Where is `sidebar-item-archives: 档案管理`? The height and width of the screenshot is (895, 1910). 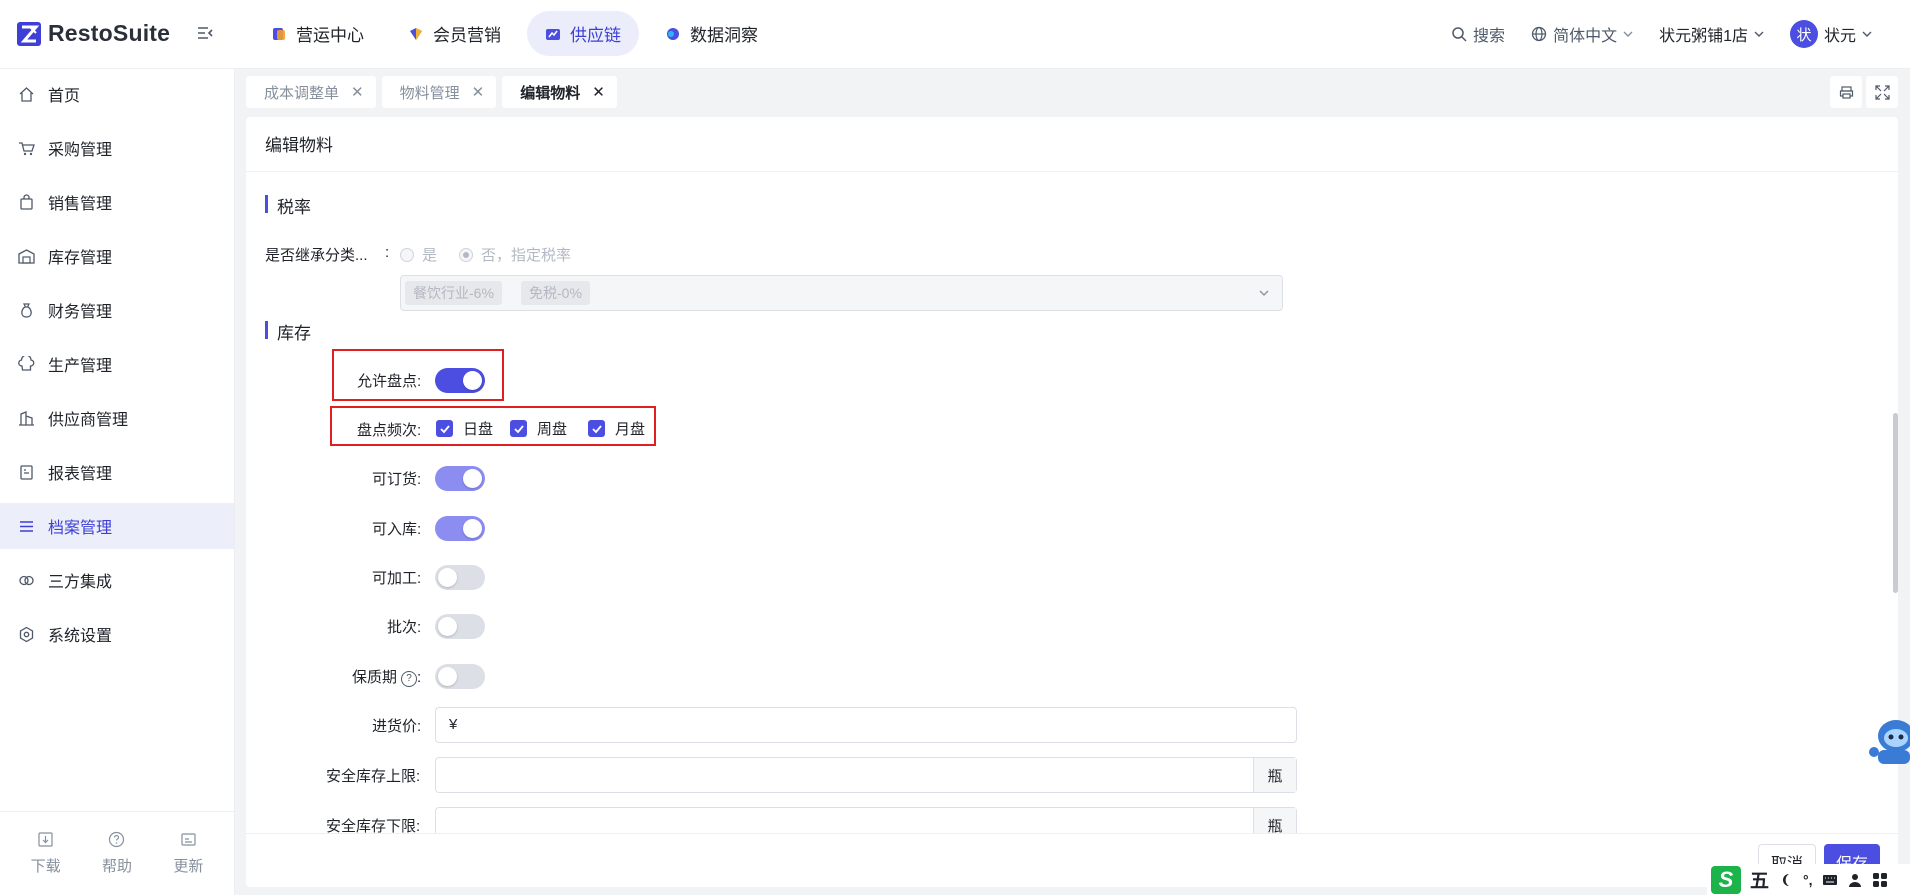
sidebar-item-archives: 档案管理 is located at coordinates (117, 526).